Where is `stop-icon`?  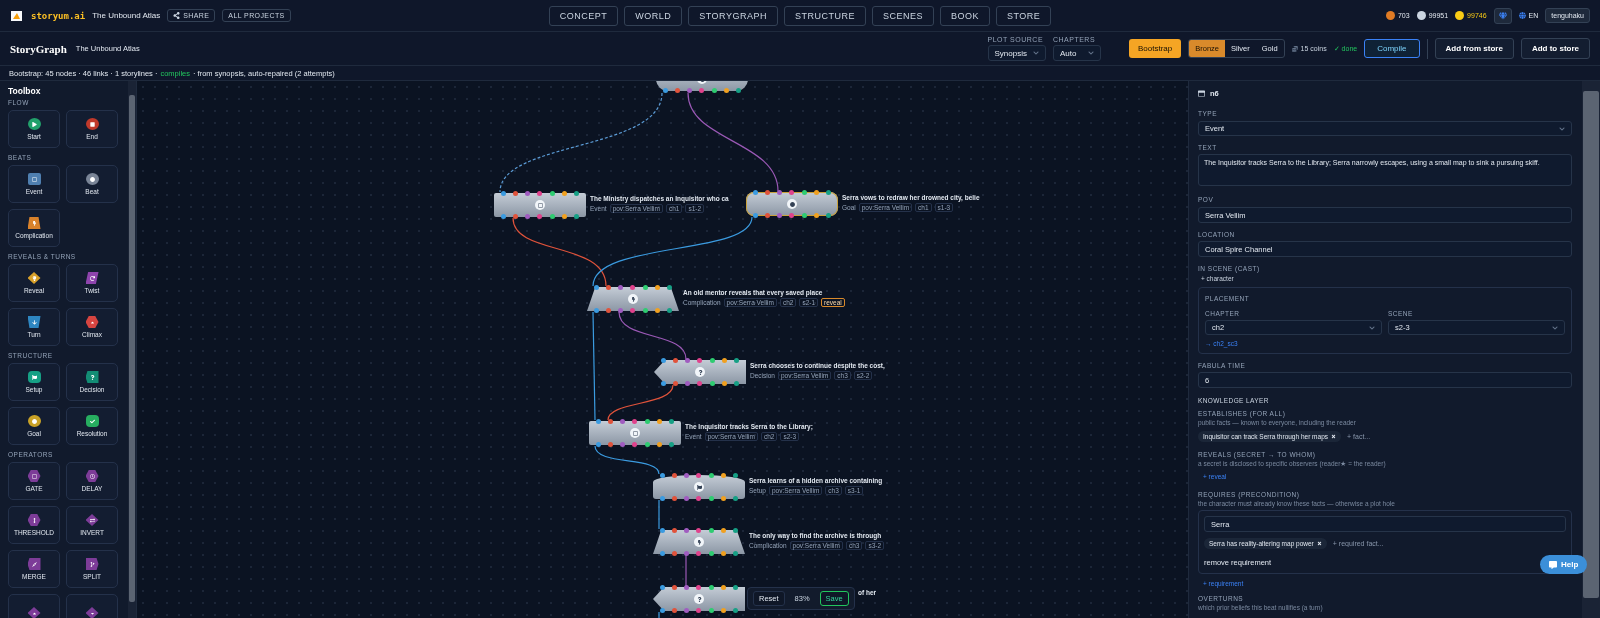
stop-icon is located at coordinates (92, 124).